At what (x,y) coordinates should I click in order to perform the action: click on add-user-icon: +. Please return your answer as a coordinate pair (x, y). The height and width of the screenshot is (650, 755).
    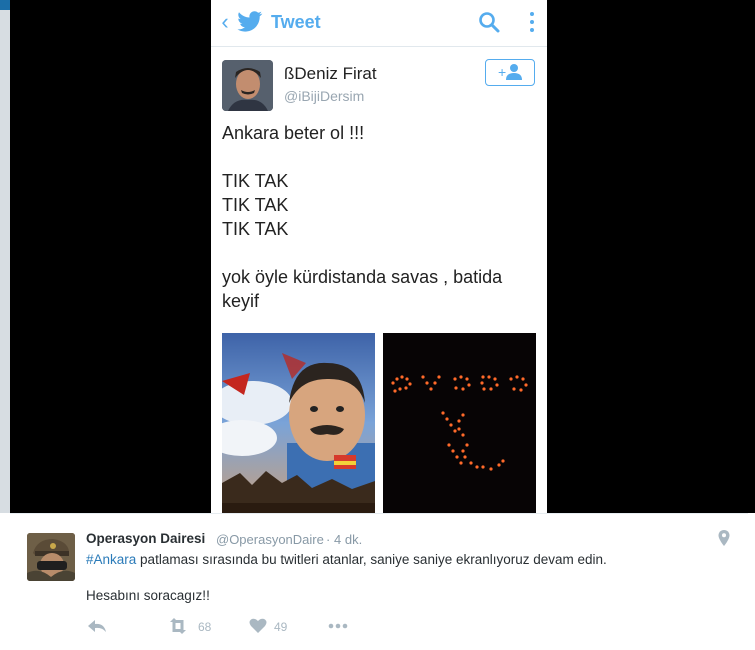
    Looking at the image, I should click on (510, 72).